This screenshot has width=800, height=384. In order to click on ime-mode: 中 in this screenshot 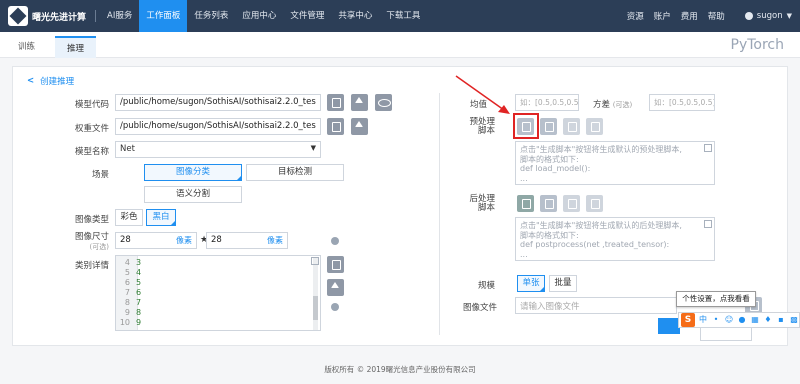, I will do `click(703, 320)`.